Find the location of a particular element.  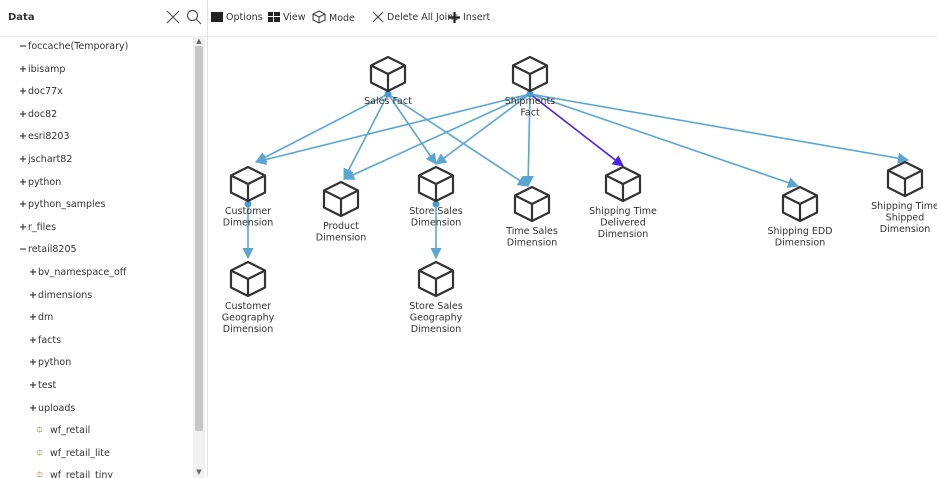

node-store-sales-geo: Store SalesGeographyDimension is located at coordinates (436, 297).